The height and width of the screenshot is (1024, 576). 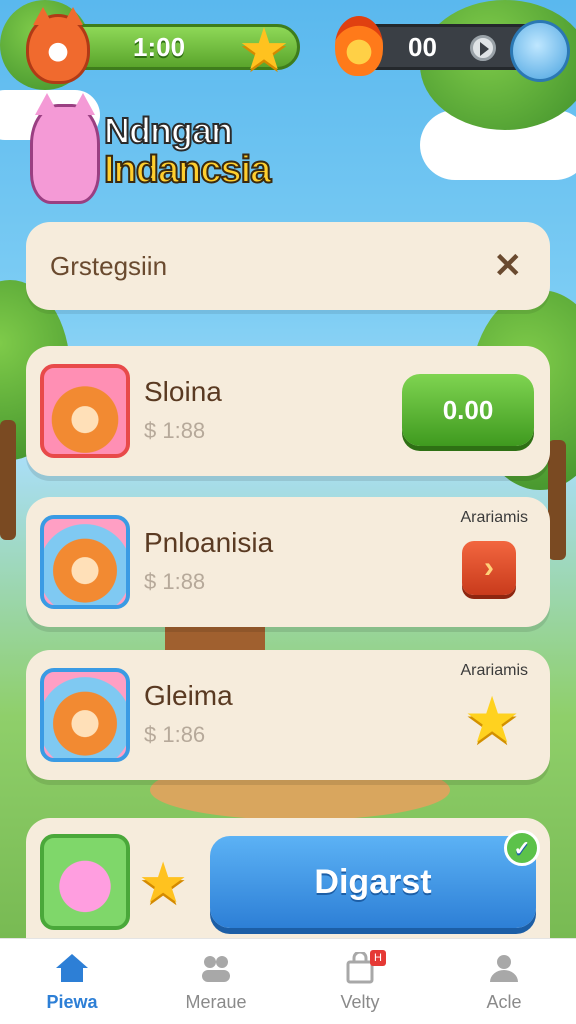 I want to click on home-icon, so click(x=72, y=968).